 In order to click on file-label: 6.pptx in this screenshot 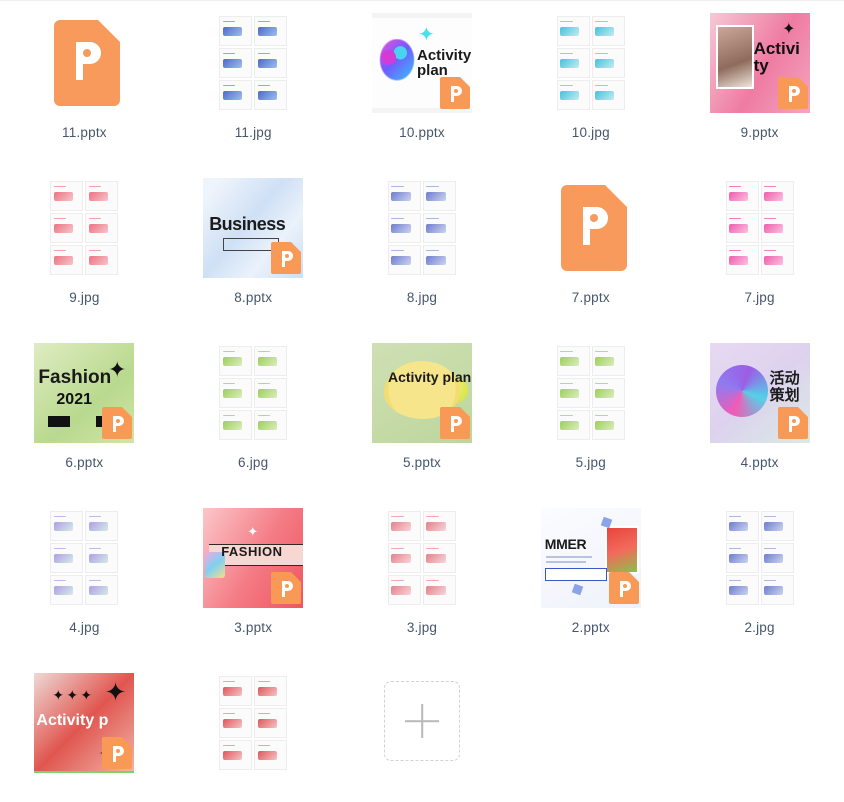, I will do `click(84, 462)`.